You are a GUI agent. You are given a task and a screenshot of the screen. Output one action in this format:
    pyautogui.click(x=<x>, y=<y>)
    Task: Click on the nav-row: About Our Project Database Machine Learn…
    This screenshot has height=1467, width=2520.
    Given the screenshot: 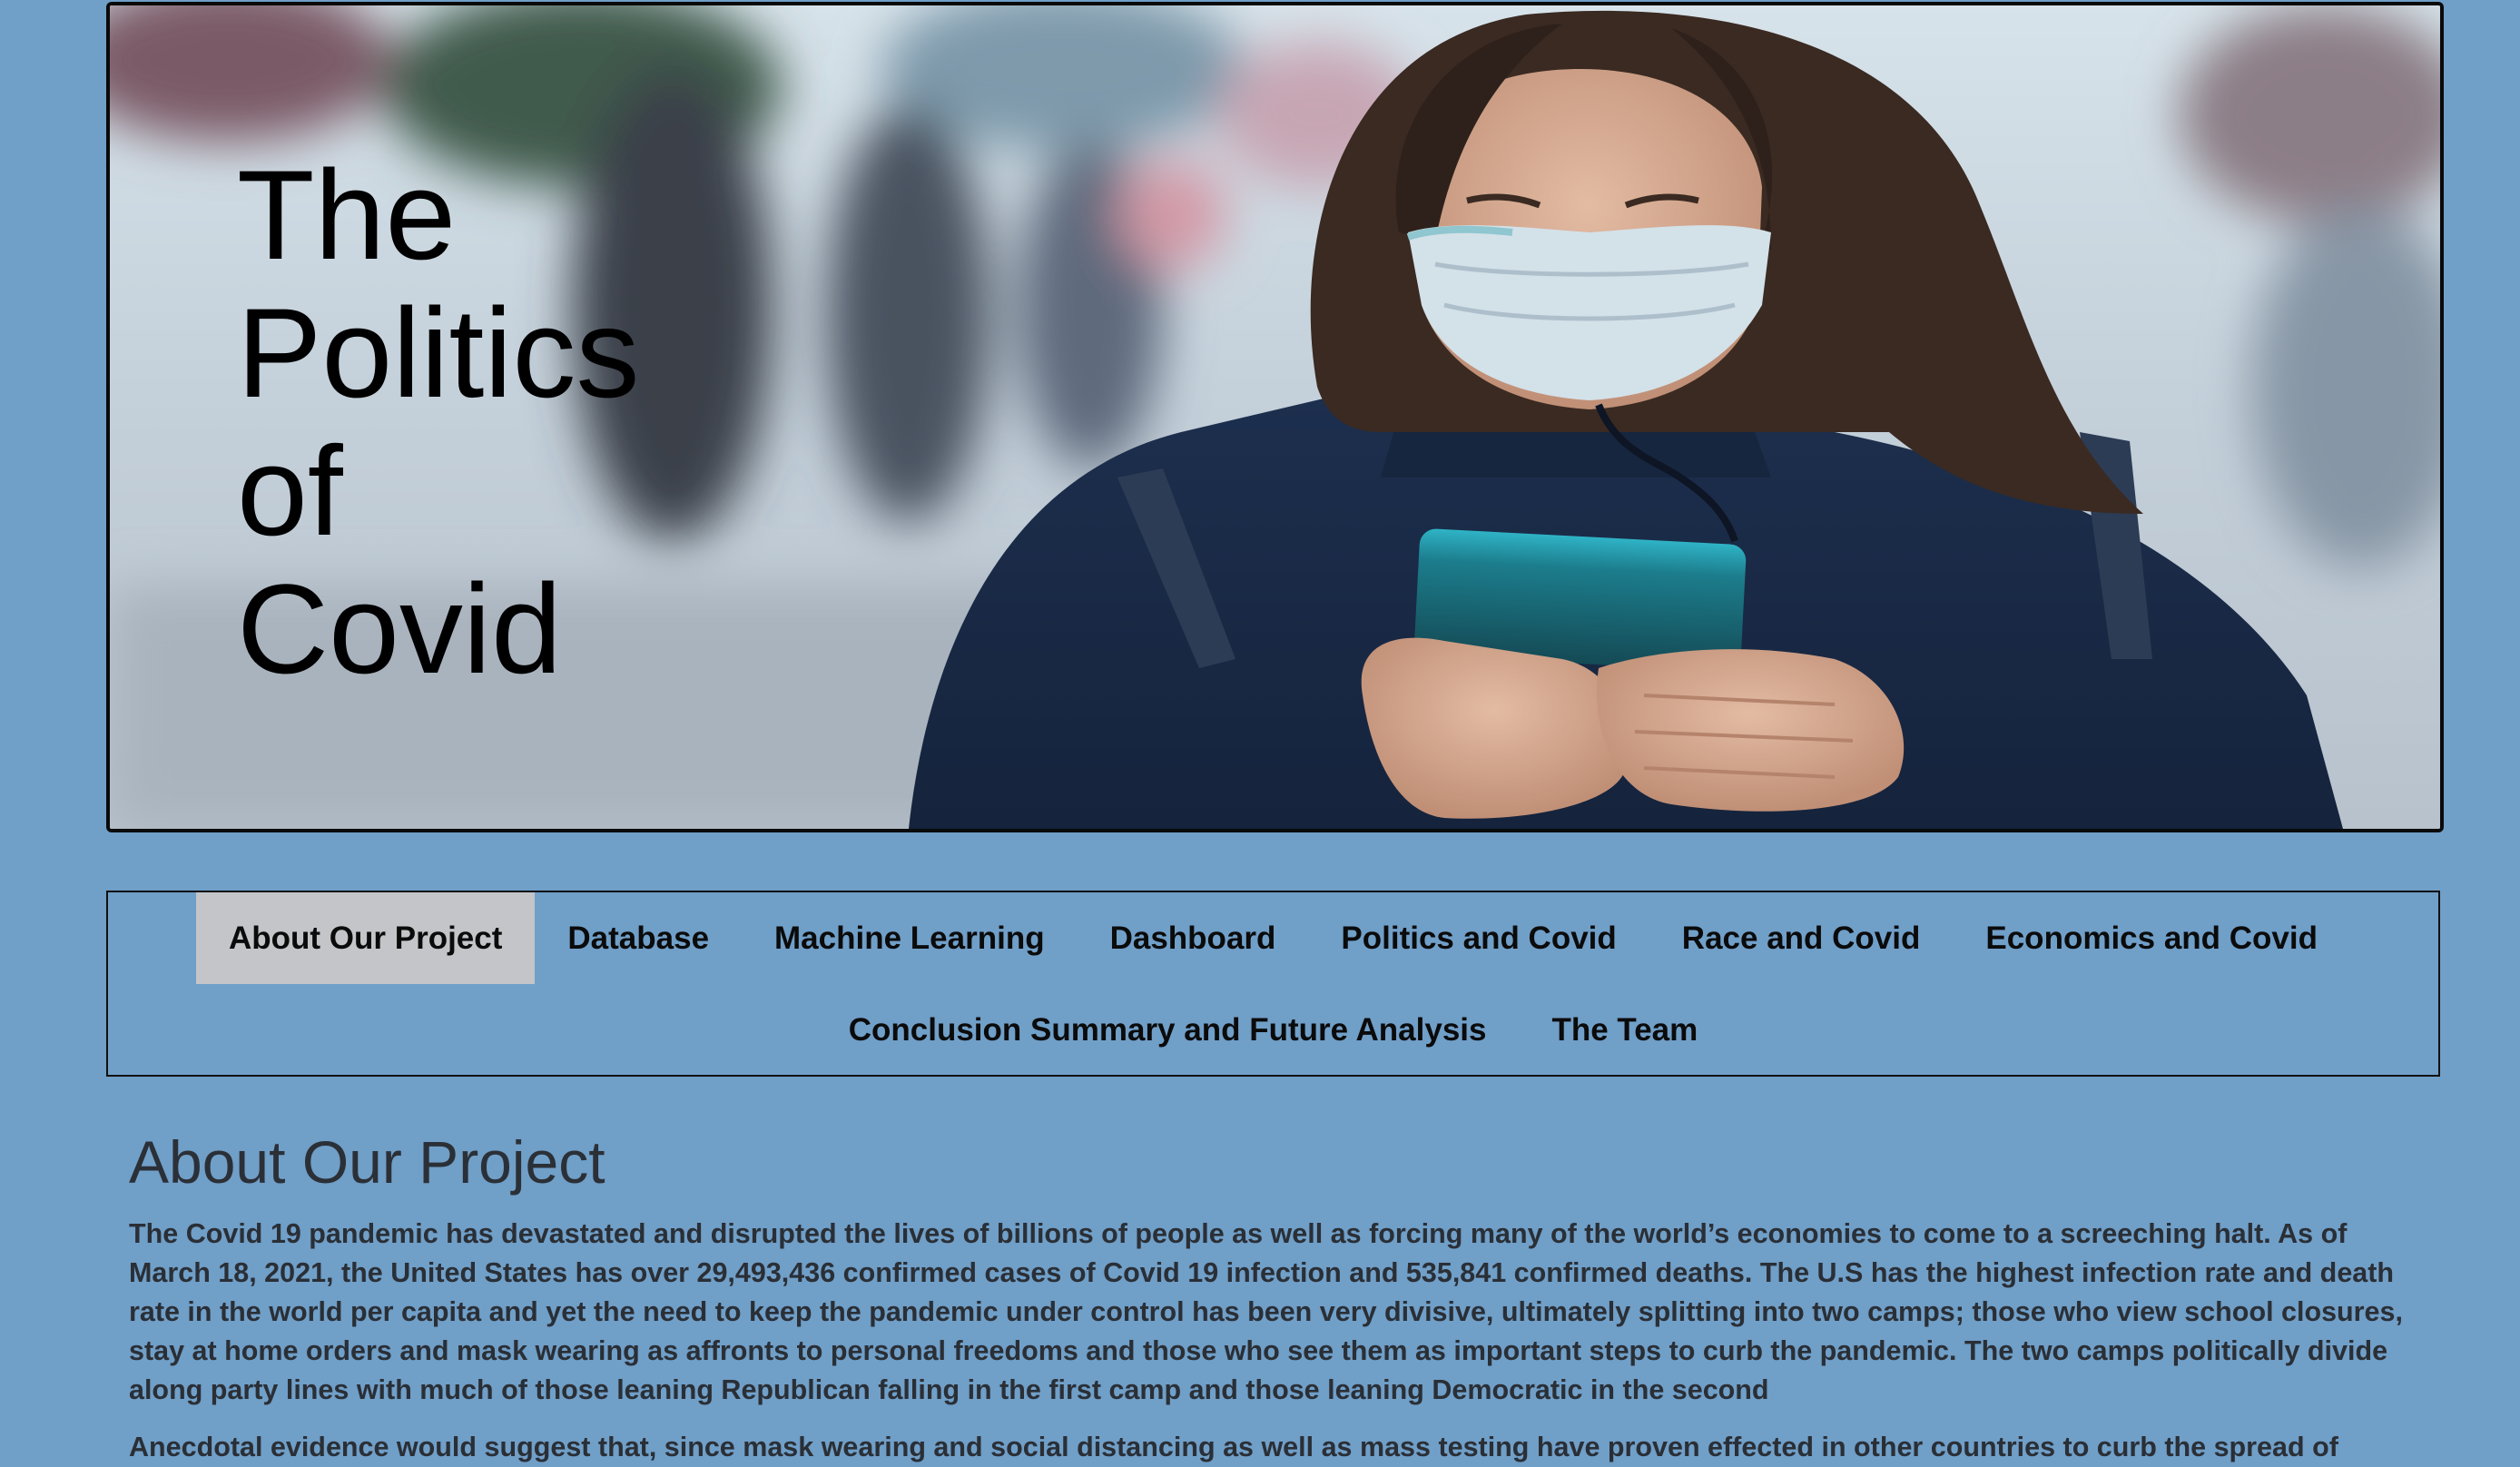 What is the action you would take?
    pyautogui.click(x=1273, y=938)
    